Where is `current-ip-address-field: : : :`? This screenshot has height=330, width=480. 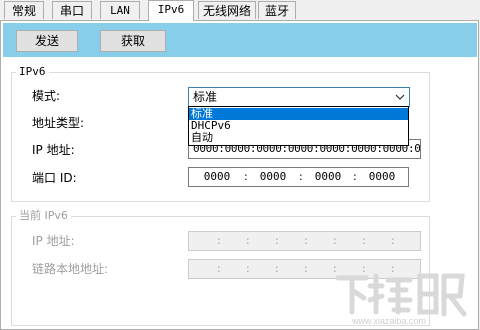
current-ip-address-field: : : : is located at coordinates (304, 241).